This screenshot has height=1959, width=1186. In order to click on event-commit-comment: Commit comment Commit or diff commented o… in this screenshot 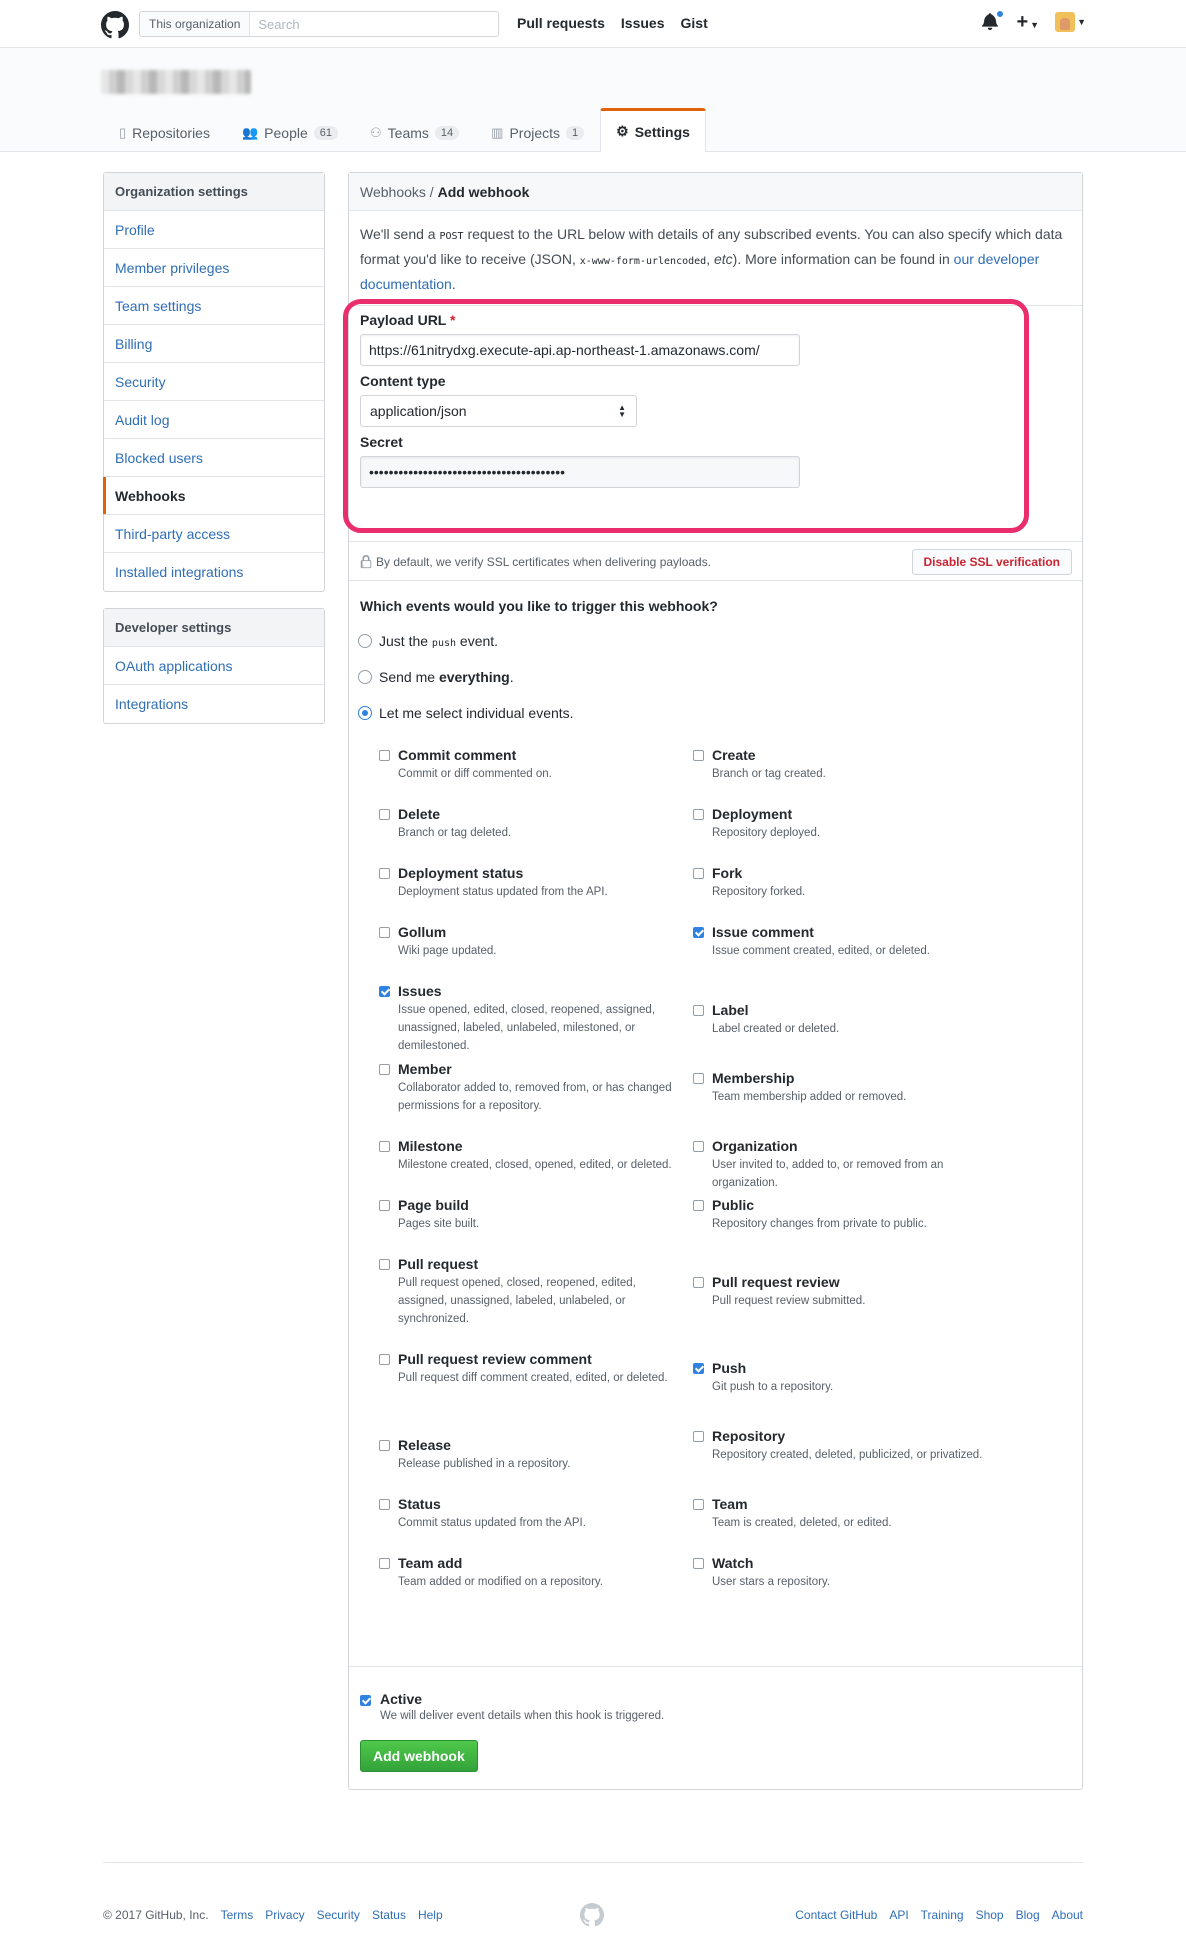, I will do `click(526, 764)`.